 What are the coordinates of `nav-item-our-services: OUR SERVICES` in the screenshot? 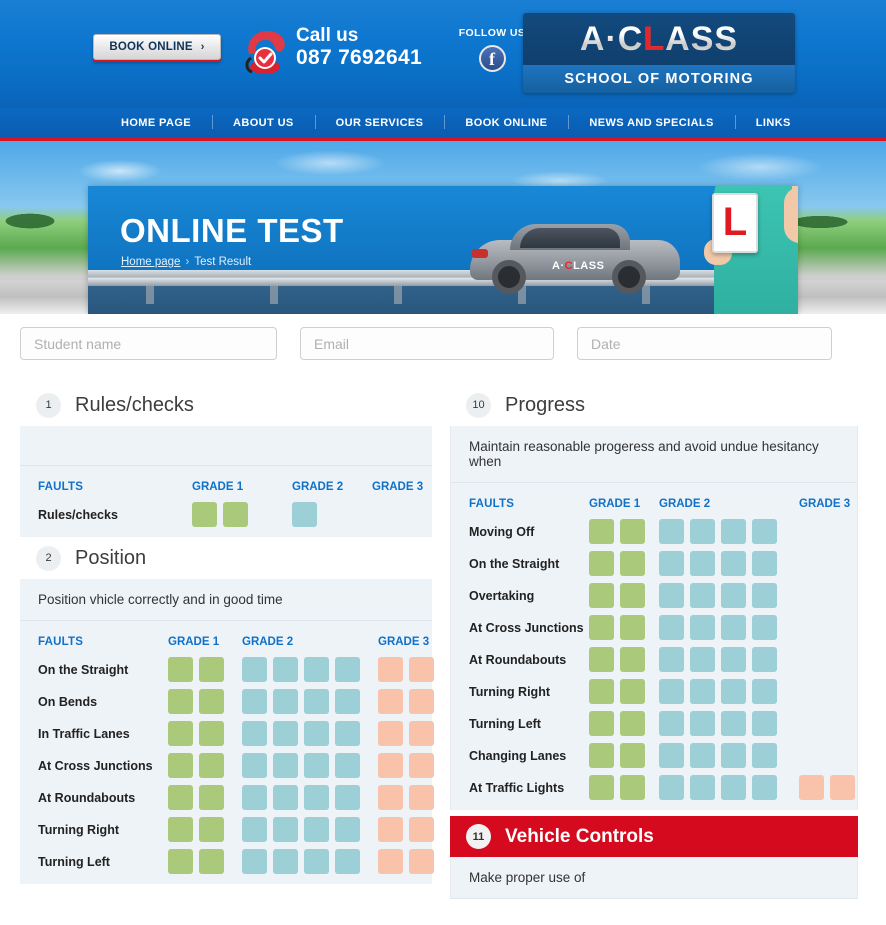 It's located at (379, 121).